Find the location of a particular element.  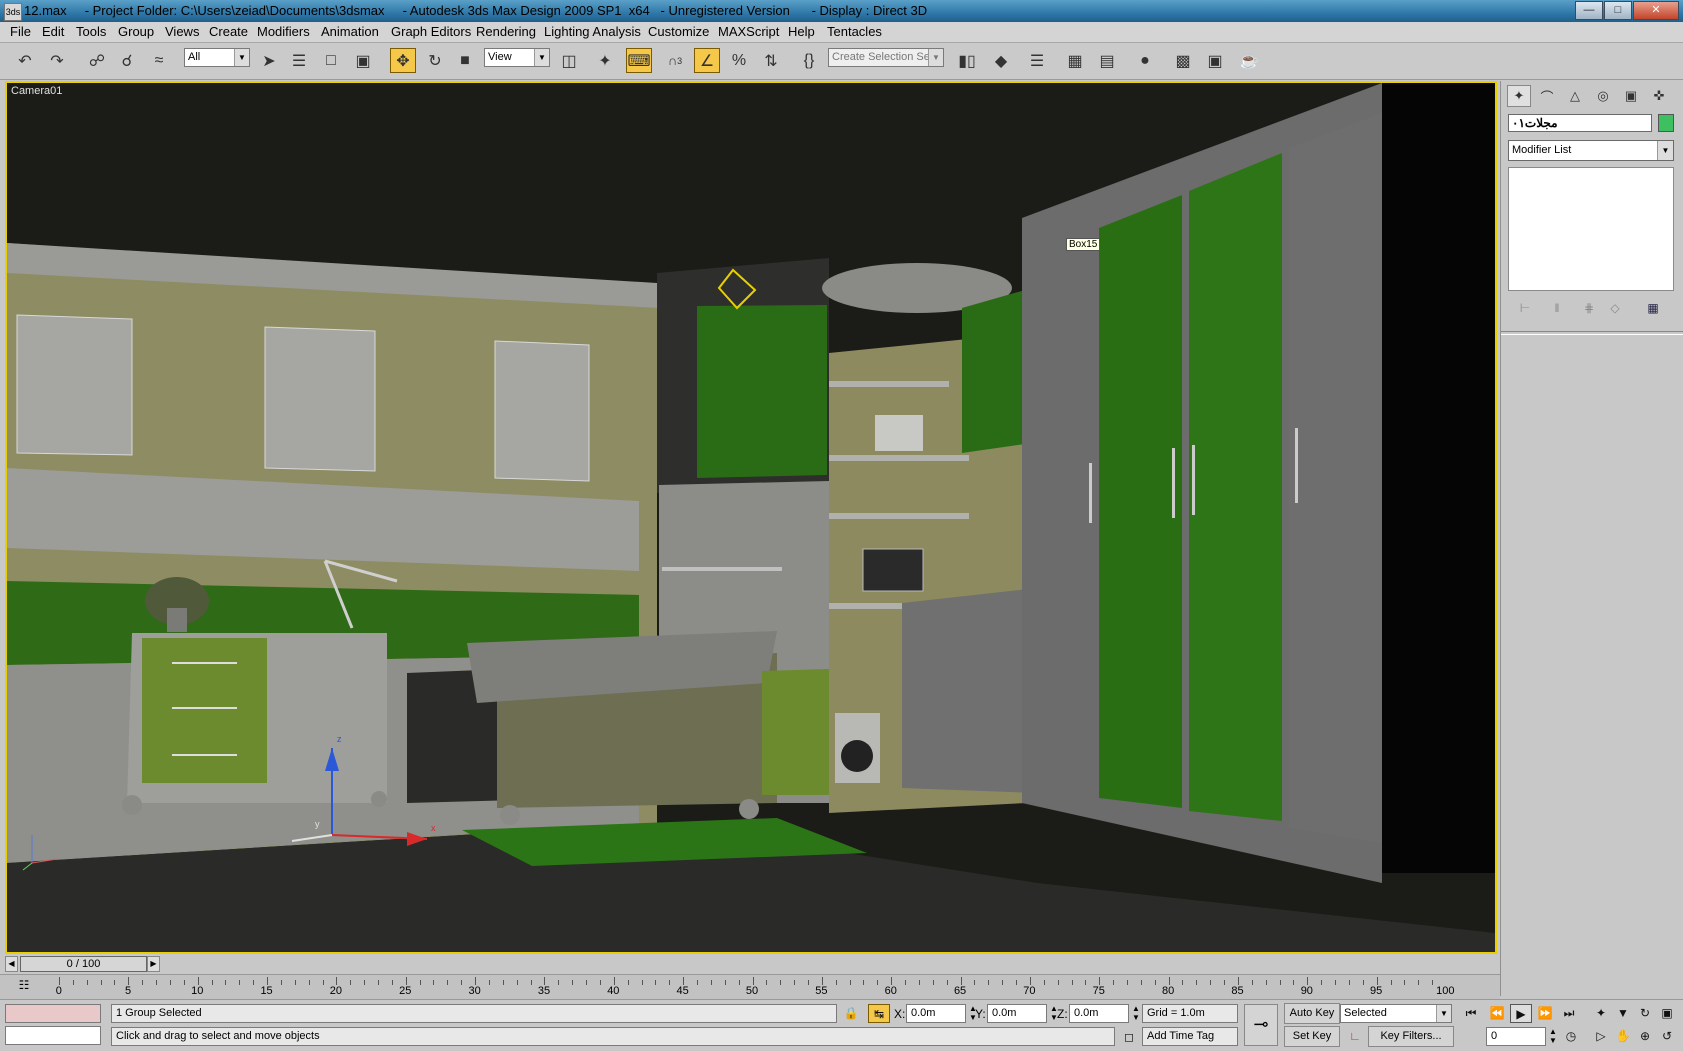

object-name-field: مجلات٠١ is located at coordinates (1580, 123).